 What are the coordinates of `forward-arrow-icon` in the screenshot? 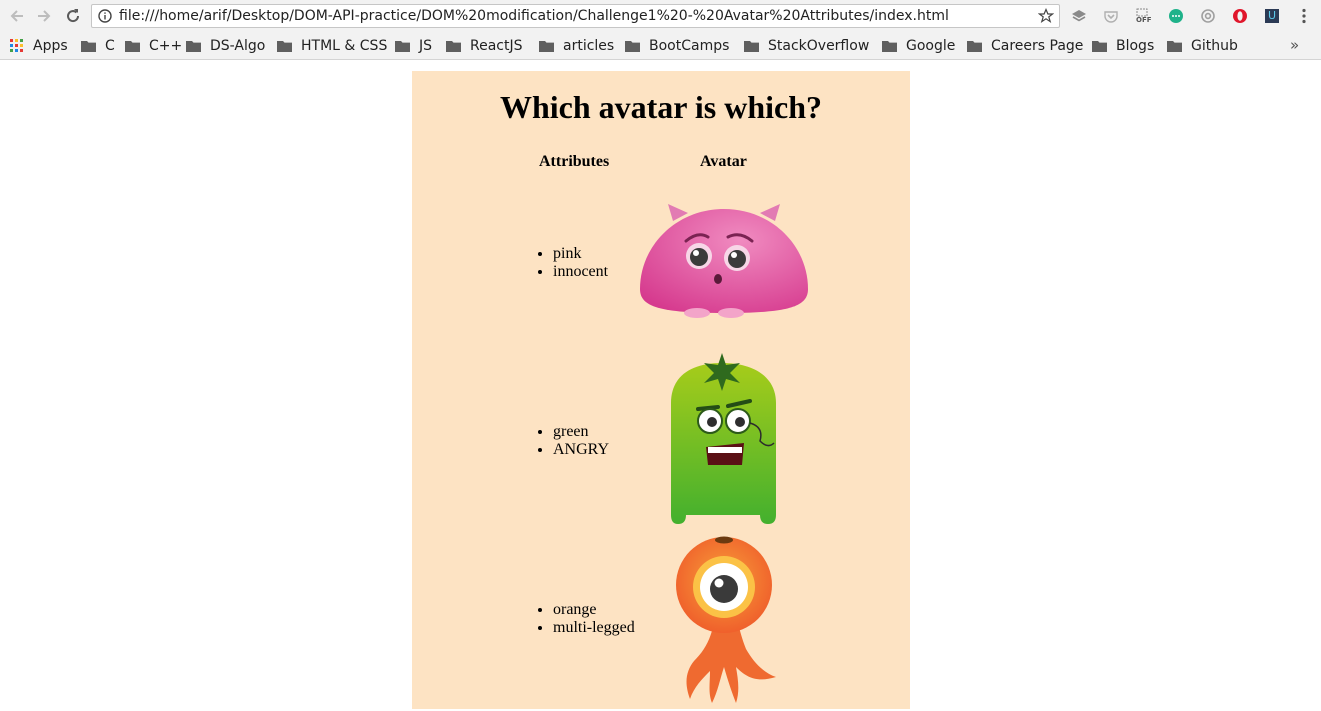 It's located at (44, 16).